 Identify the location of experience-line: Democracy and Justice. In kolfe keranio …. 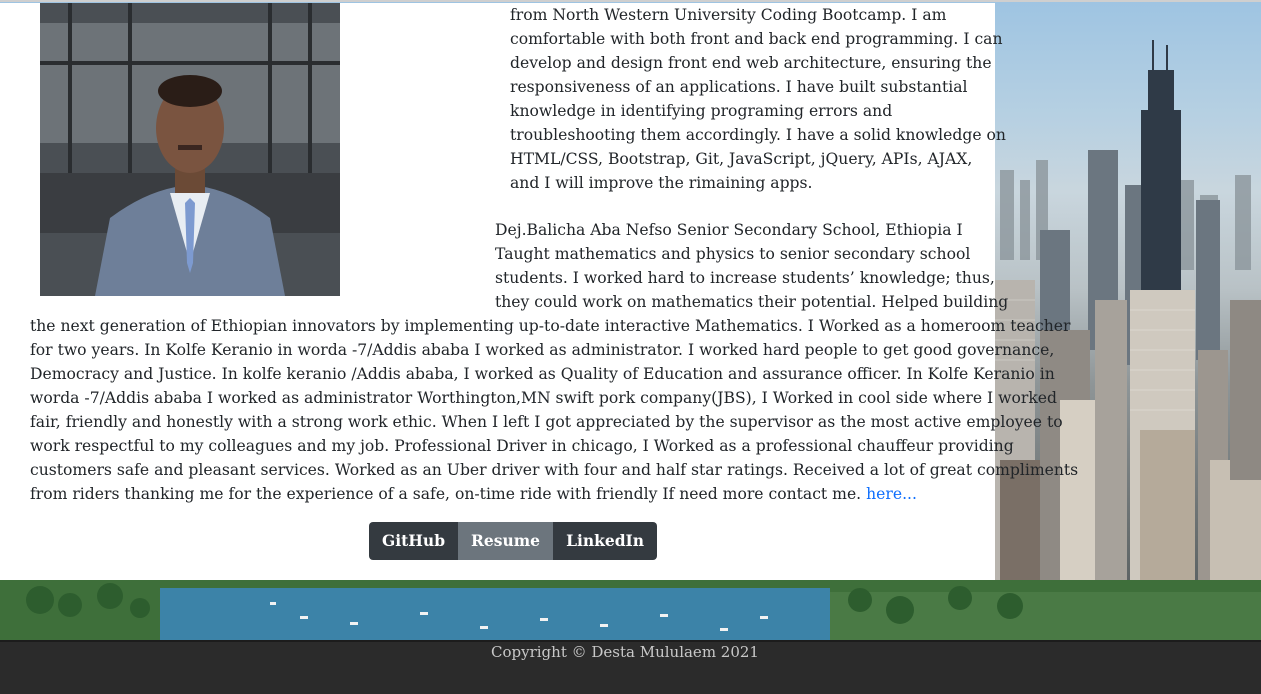
(542, 374).